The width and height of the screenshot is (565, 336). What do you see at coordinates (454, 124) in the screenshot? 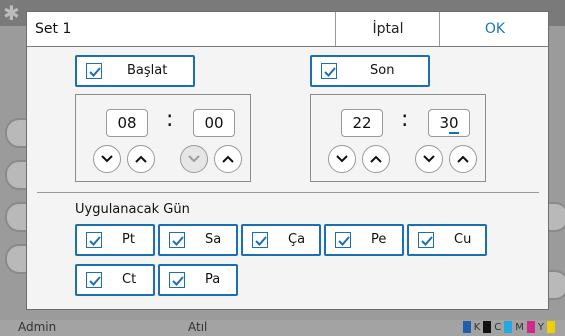
I see `active-digit: 0` at bounding box center [454, 124].